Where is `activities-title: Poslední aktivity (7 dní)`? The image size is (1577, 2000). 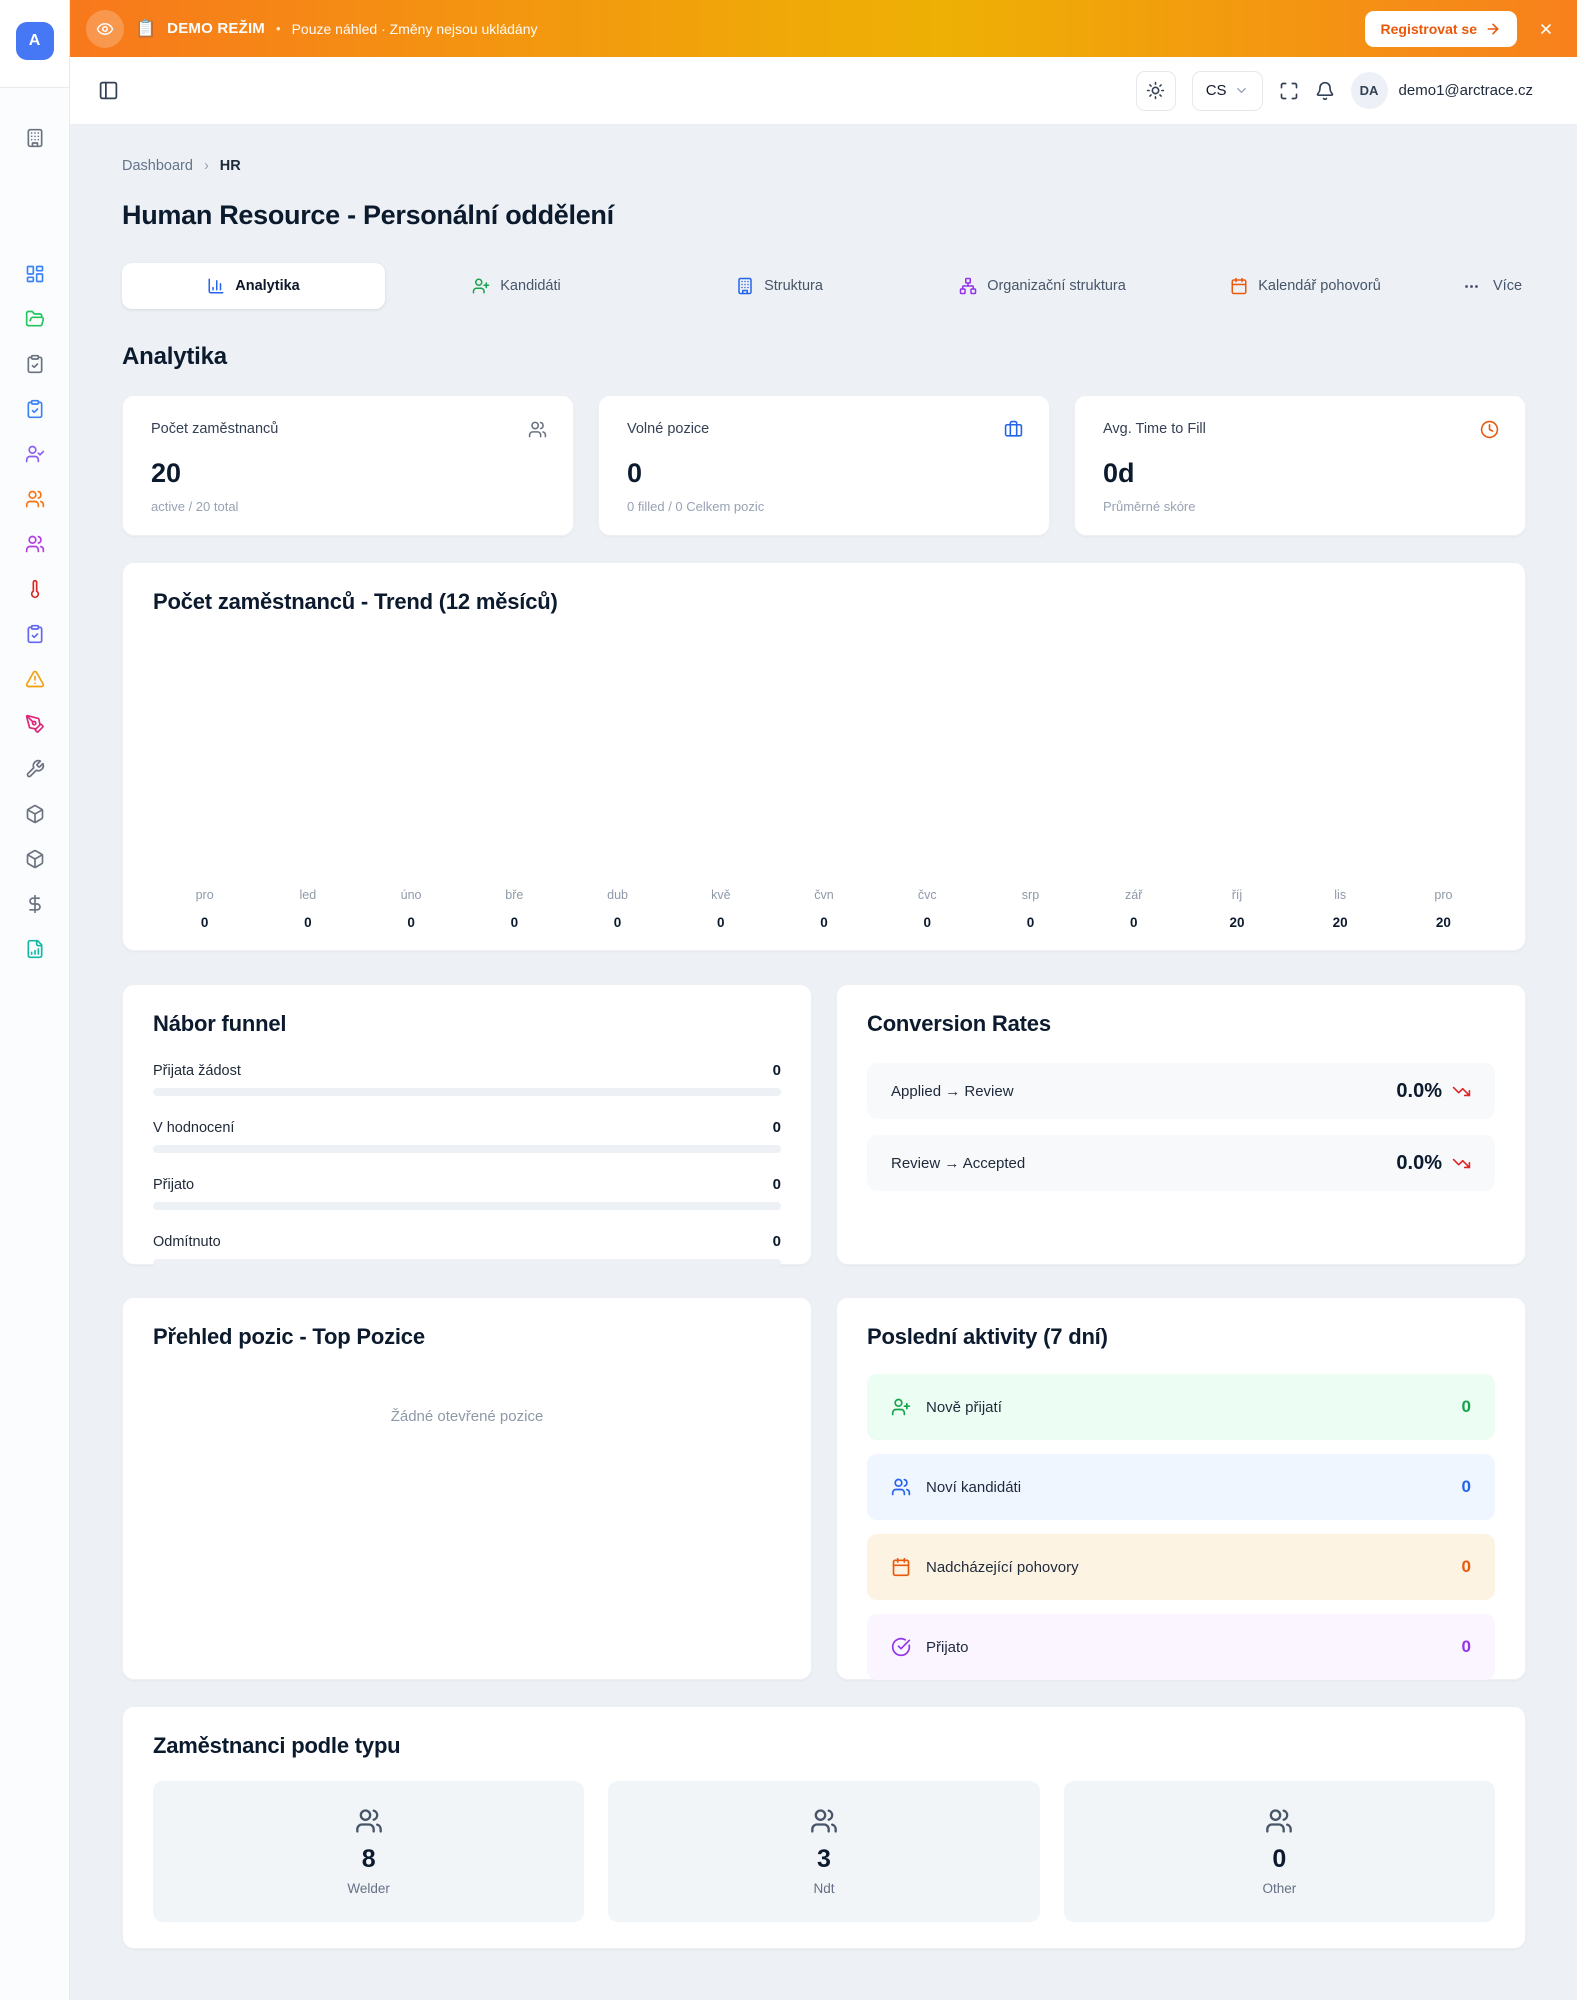
activities-title: Poslední aktivity (7 dní) is located at coordinates (987, 1336).